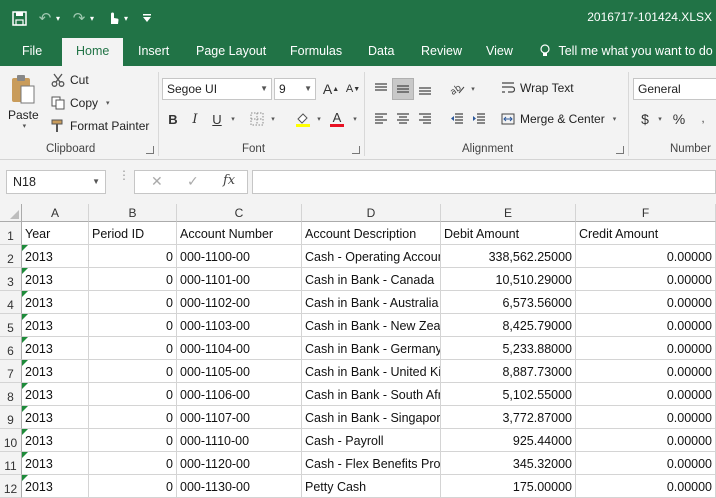  I want to click on enter-icon: ✓, so click(193, 181).